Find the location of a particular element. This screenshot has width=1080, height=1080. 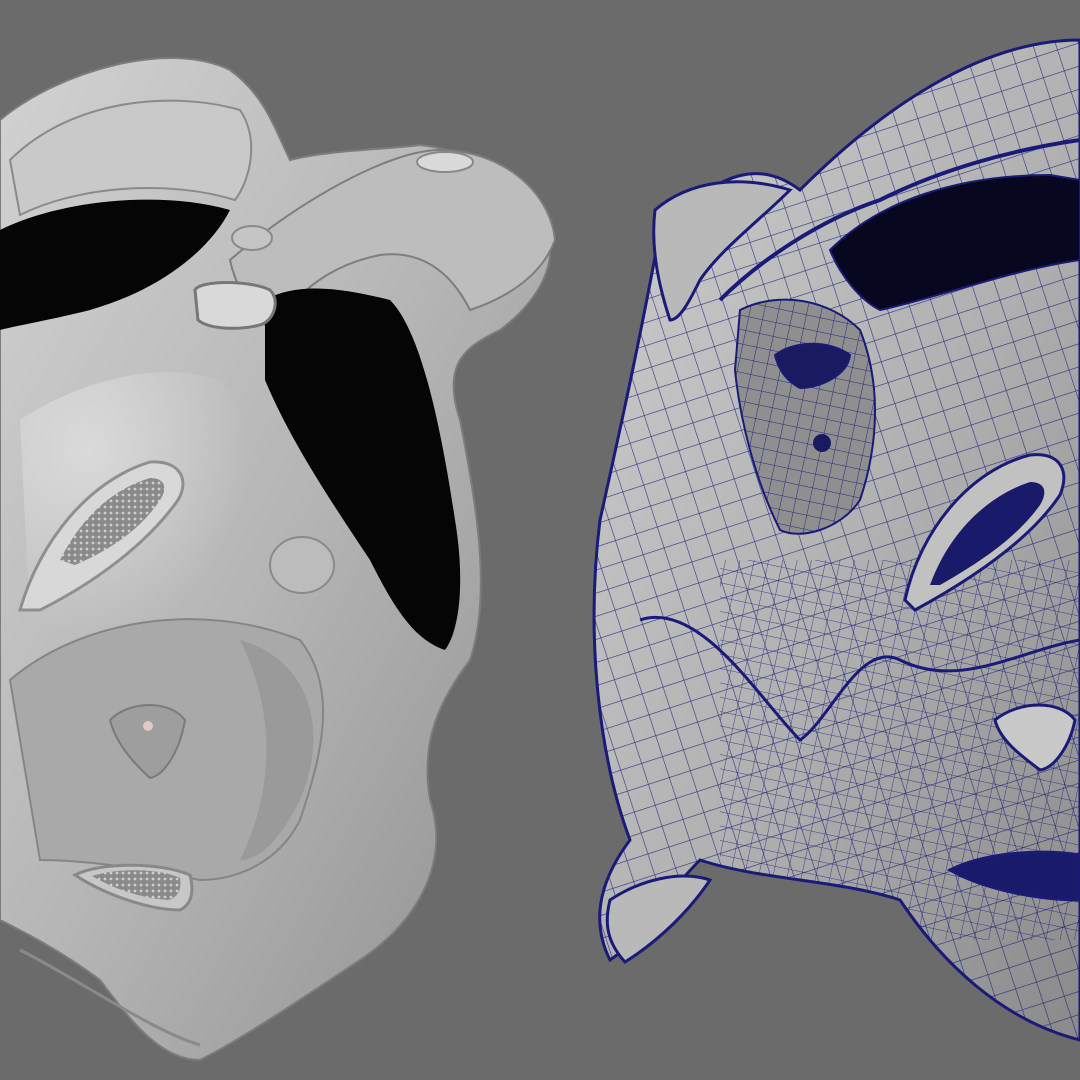

shaded-nose-light is located at coordinates (148, 726).